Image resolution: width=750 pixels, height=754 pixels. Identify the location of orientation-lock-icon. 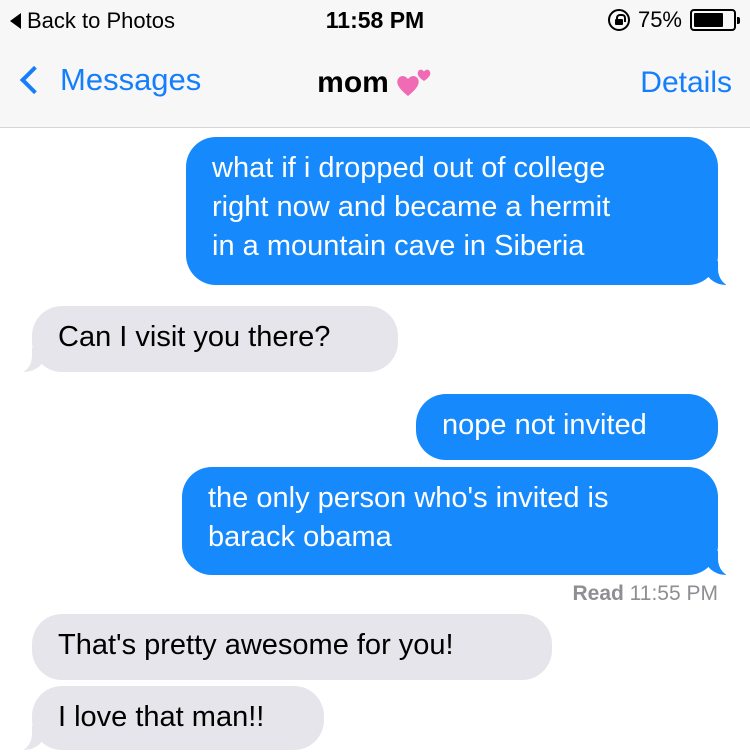
(618, 20).